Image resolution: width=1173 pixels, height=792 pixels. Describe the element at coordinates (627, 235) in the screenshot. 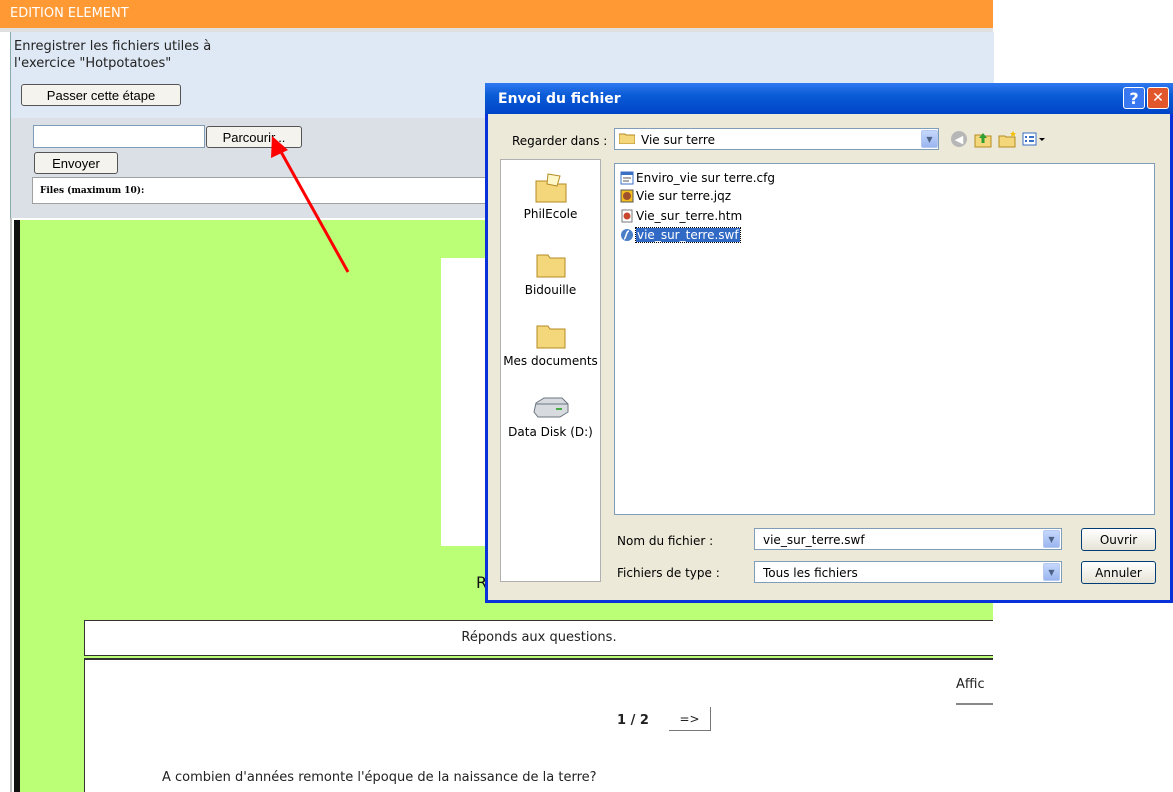

I see `flash-file-icon` at that location.